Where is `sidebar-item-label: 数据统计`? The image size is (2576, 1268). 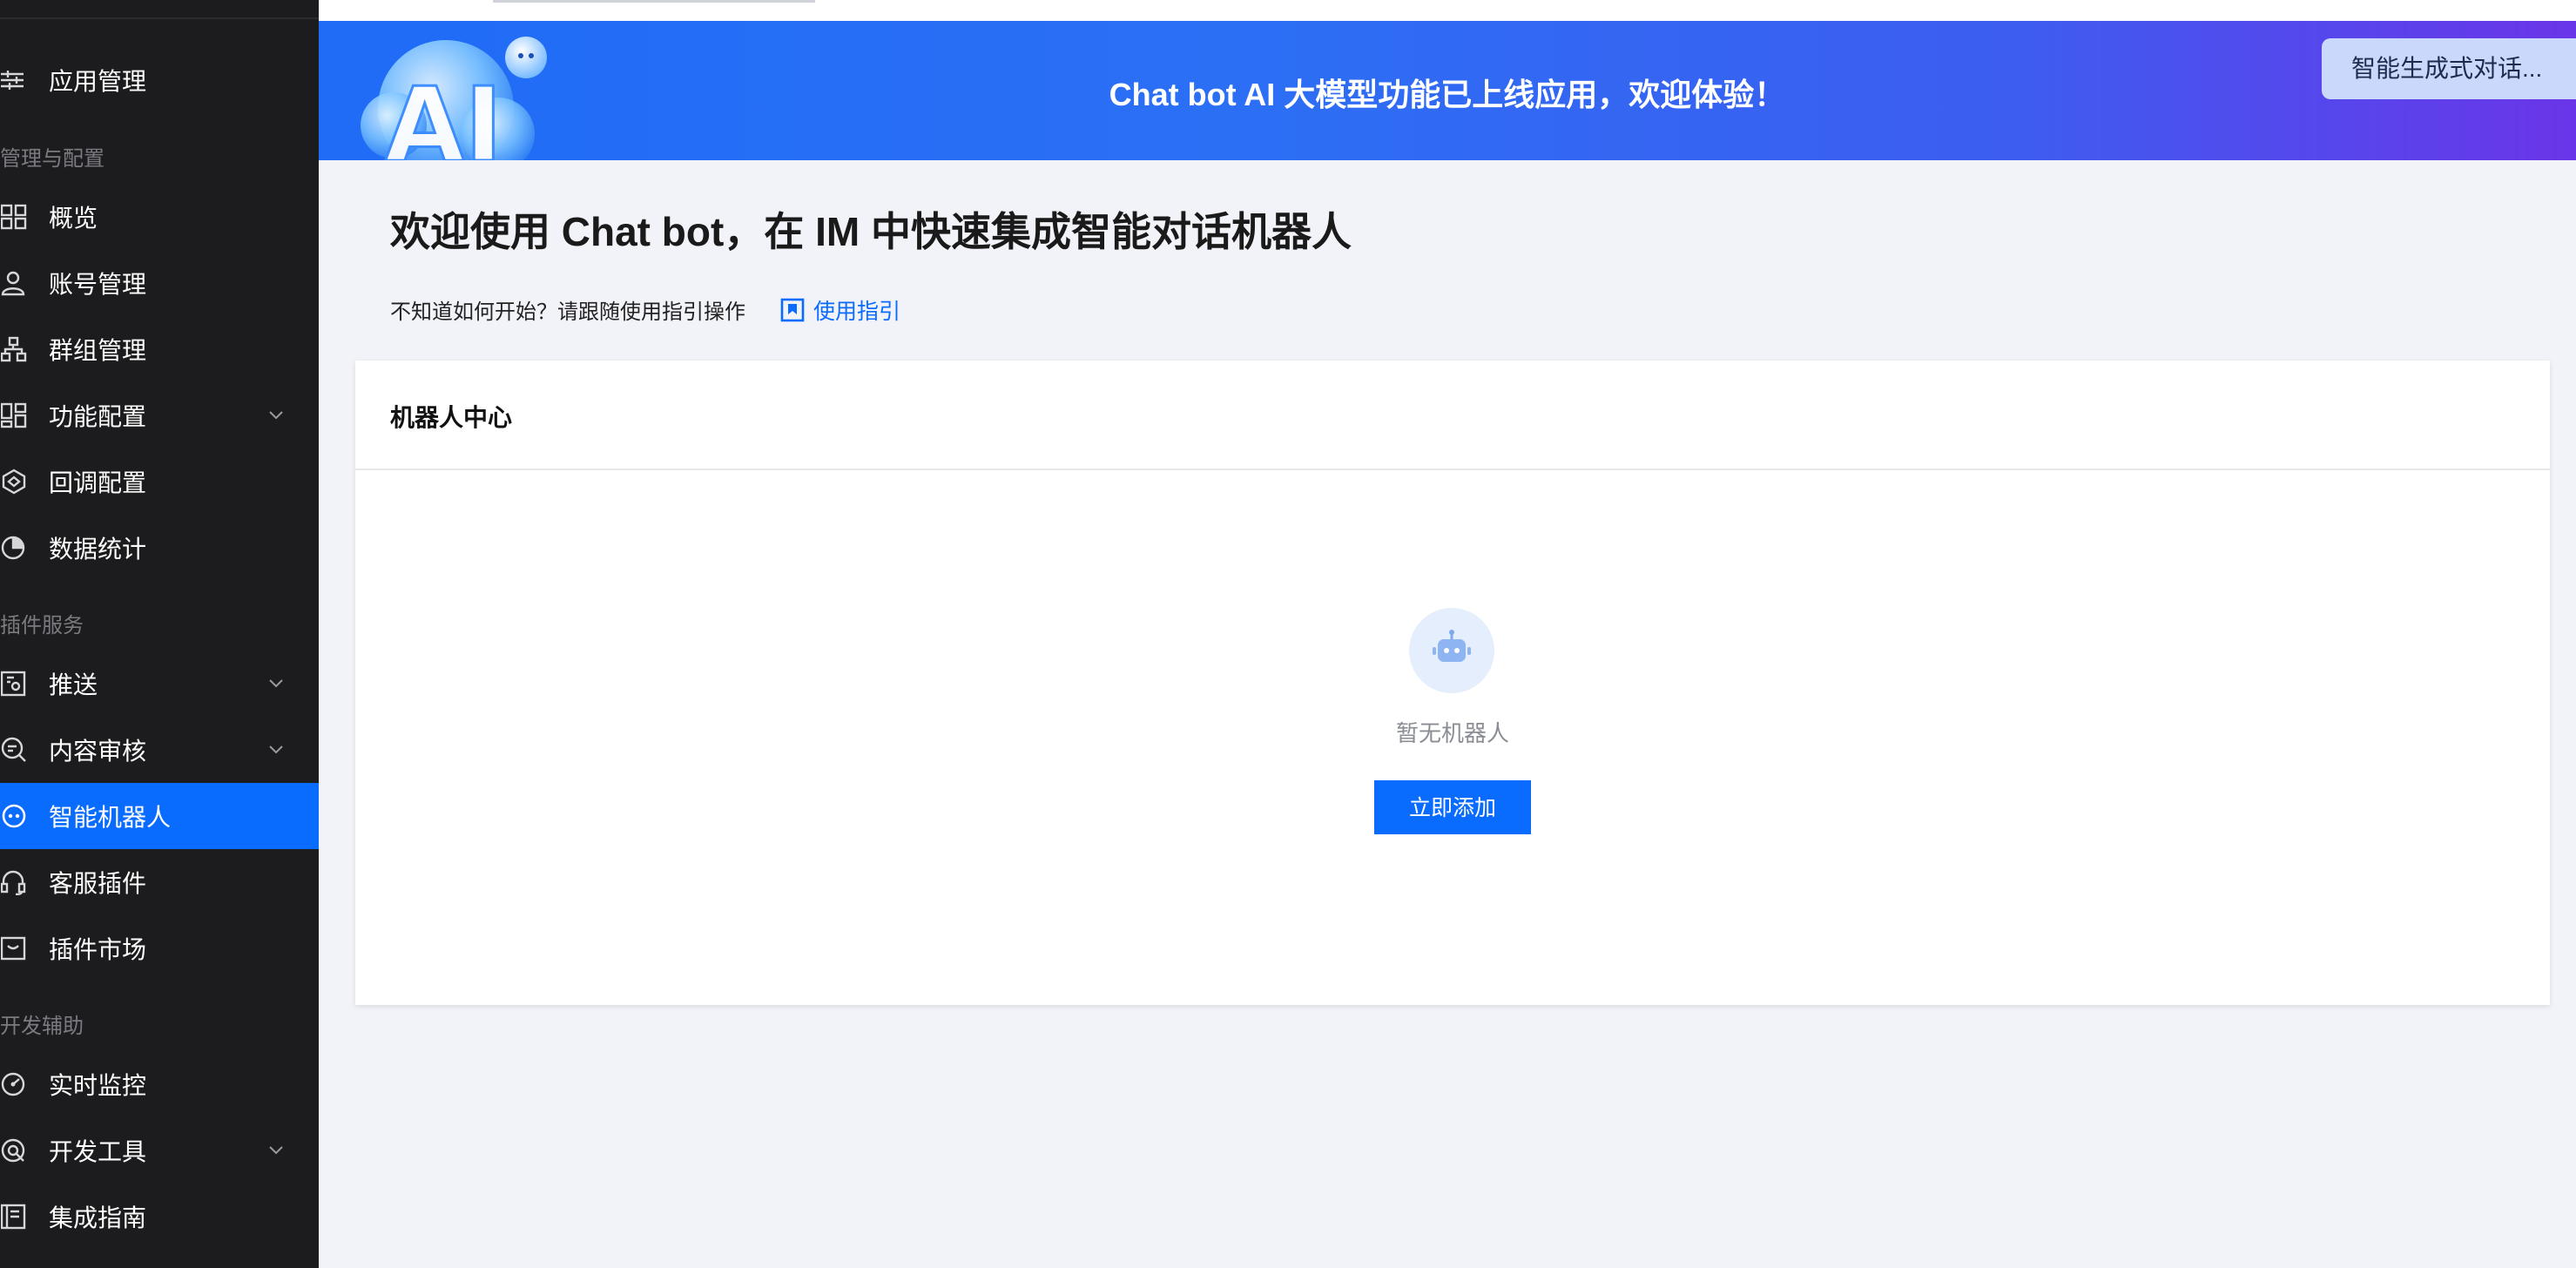 sidebar-item-label: 数据统计 is located at coordinates (98, 549).